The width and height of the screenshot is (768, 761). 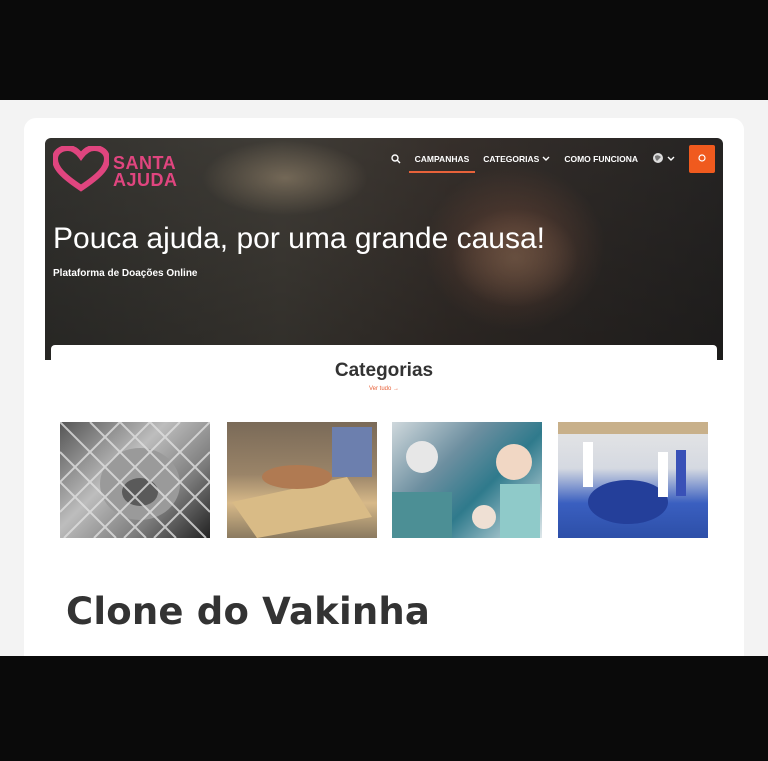 I want to click on nav-campaigns: CAMPANHAS, so click(x=441, y=163).